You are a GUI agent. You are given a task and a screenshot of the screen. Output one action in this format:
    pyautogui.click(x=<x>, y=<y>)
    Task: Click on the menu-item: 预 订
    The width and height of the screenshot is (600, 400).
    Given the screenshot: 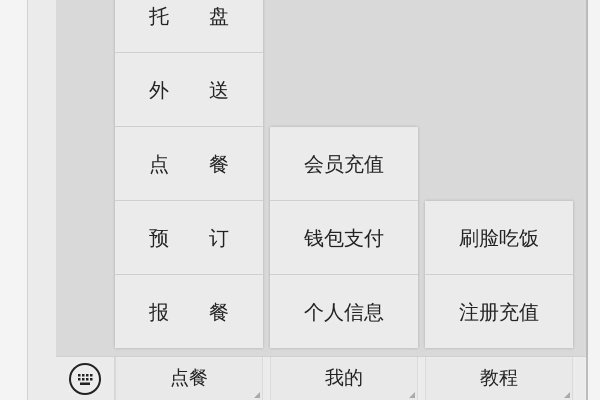 What is the action you would take?
    pyautogui.click(x=189, y=237)
    